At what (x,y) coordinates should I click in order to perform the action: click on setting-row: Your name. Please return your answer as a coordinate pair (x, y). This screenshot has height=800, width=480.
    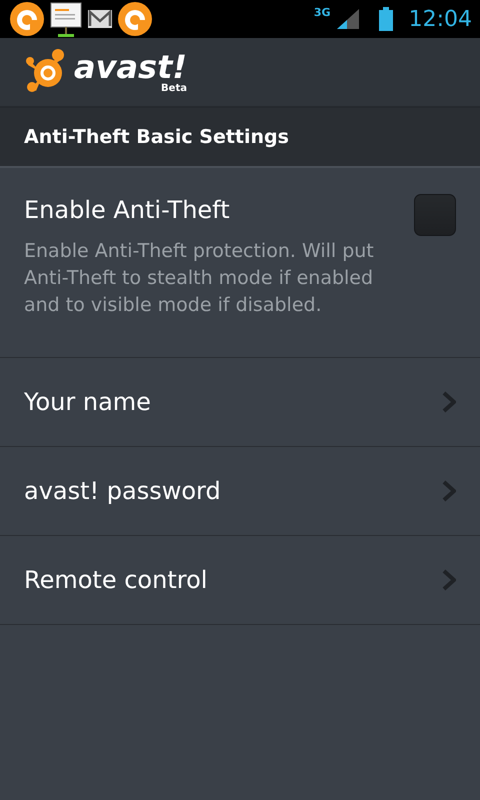
    Looking at the image, I should click on (240, 402).